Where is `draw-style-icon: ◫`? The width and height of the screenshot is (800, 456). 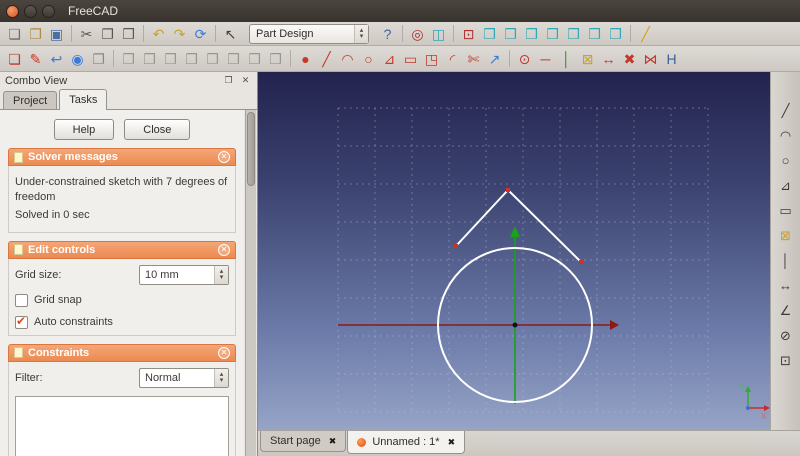 draw-style-icon: ◫ is located at coordinates (438, 33).